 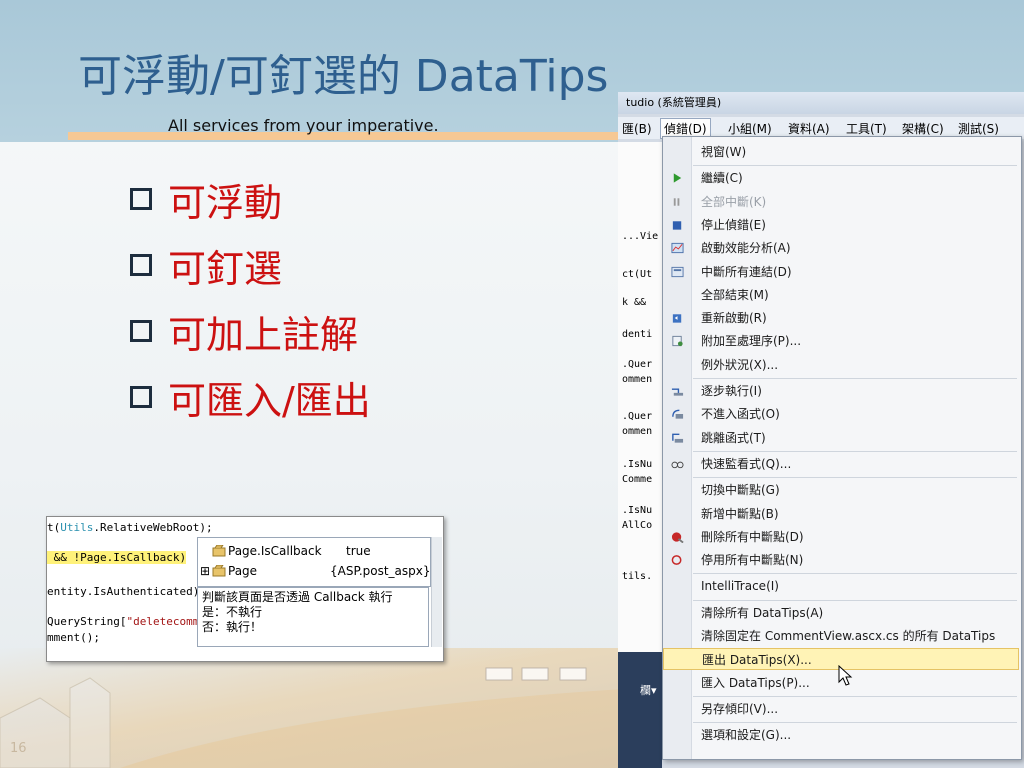 What do you see at coordinates (637, 334) in the screenshot?
I see `editor-code-fragment: denti` at bounding box center [637, 334].